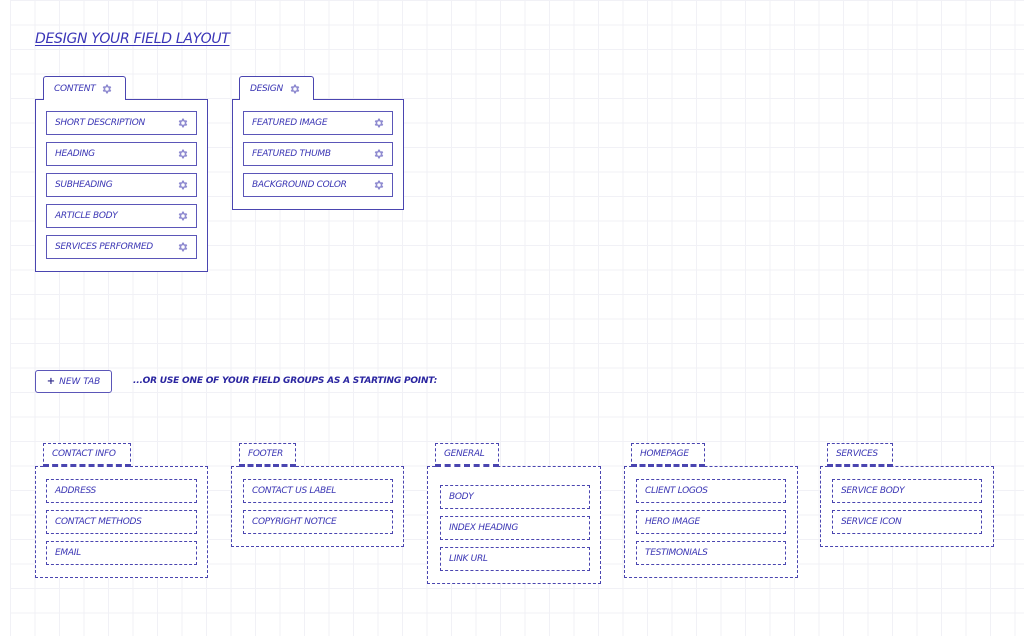  What do you see at coordinates (484, 528) in the screenshot?
I see `field-label: INDEX HEADING` at bounding box center [484, 528].